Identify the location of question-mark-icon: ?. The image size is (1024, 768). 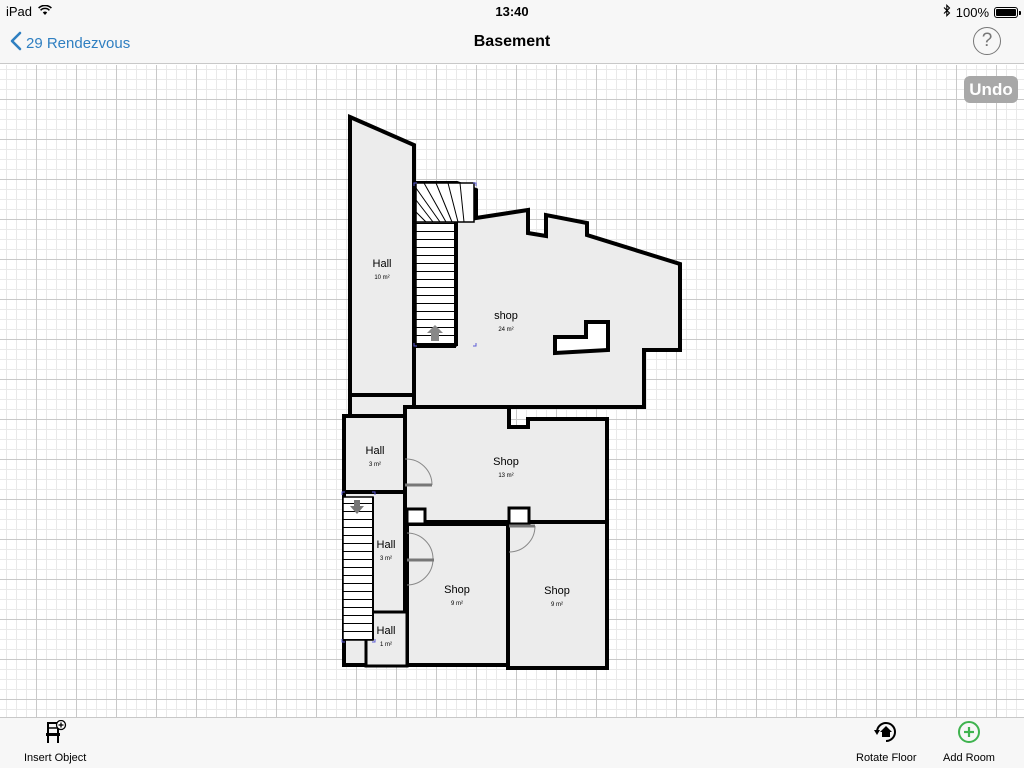
(987, 40).